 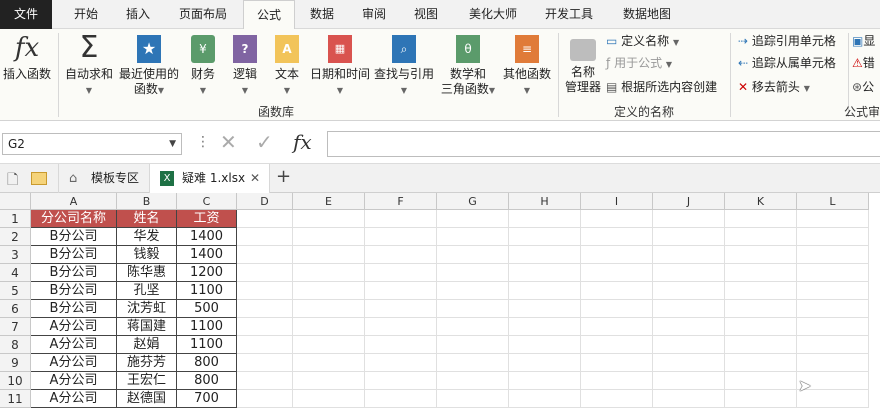 I want to click on table-cell: 陈华惠, so click(x=147, y=273).